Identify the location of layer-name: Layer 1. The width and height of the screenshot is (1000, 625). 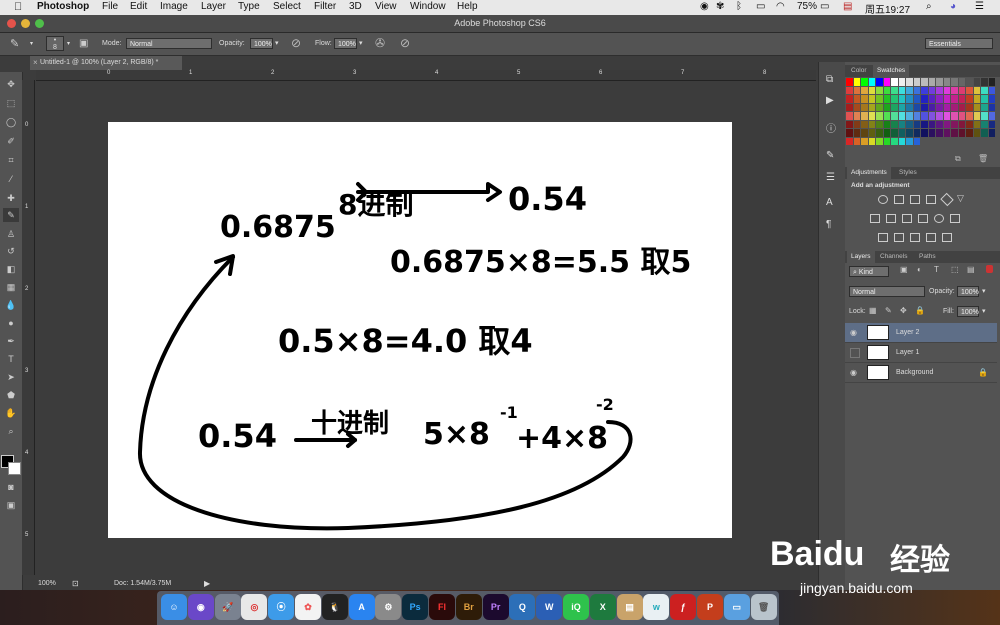
(907, 352).